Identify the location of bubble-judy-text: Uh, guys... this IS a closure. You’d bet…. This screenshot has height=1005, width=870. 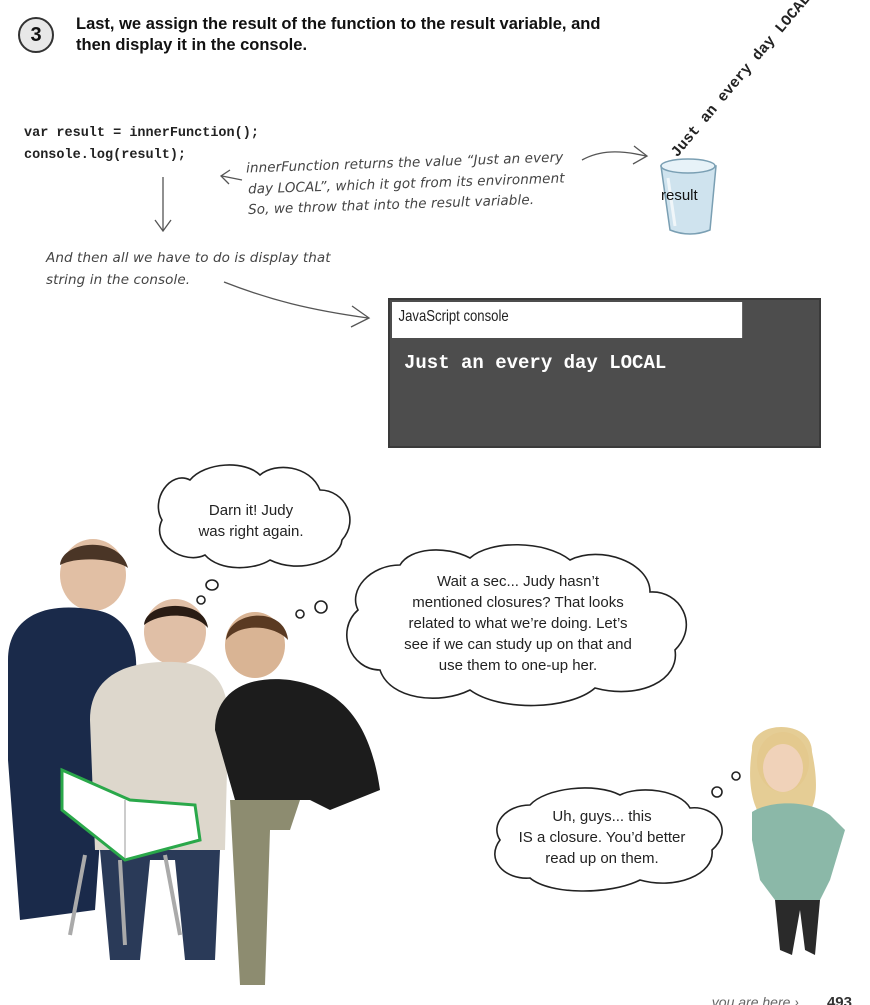
(602, 837).